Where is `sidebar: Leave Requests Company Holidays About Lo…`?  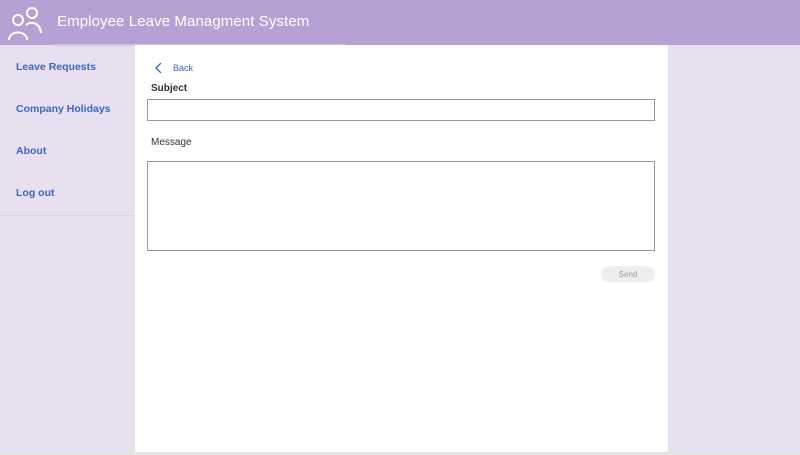
sidebar: Leave Requests Company Holidays About Lo… is located at coordinates (67, 131).